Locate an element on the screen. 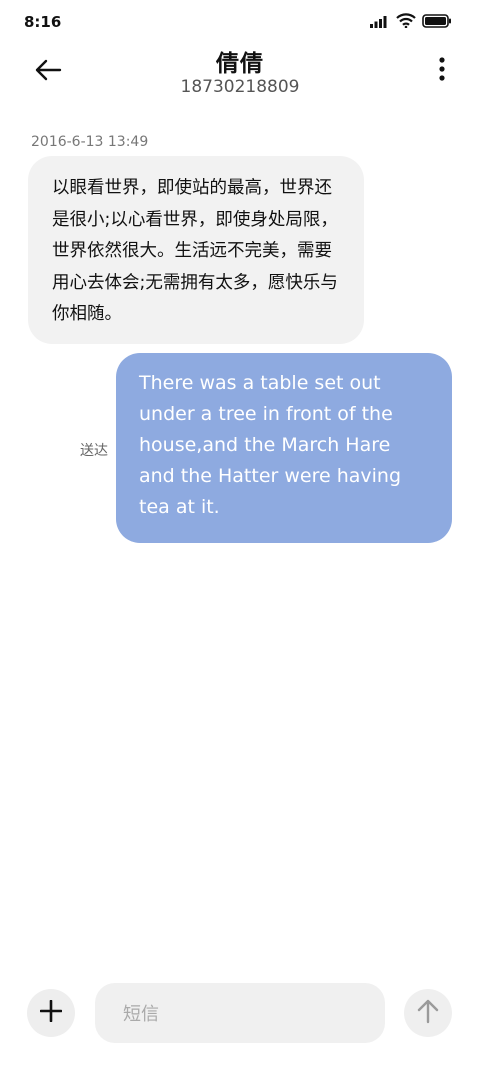 The image size is (480, 1066). add-attachment-button is located at coordinates (51, 1013).